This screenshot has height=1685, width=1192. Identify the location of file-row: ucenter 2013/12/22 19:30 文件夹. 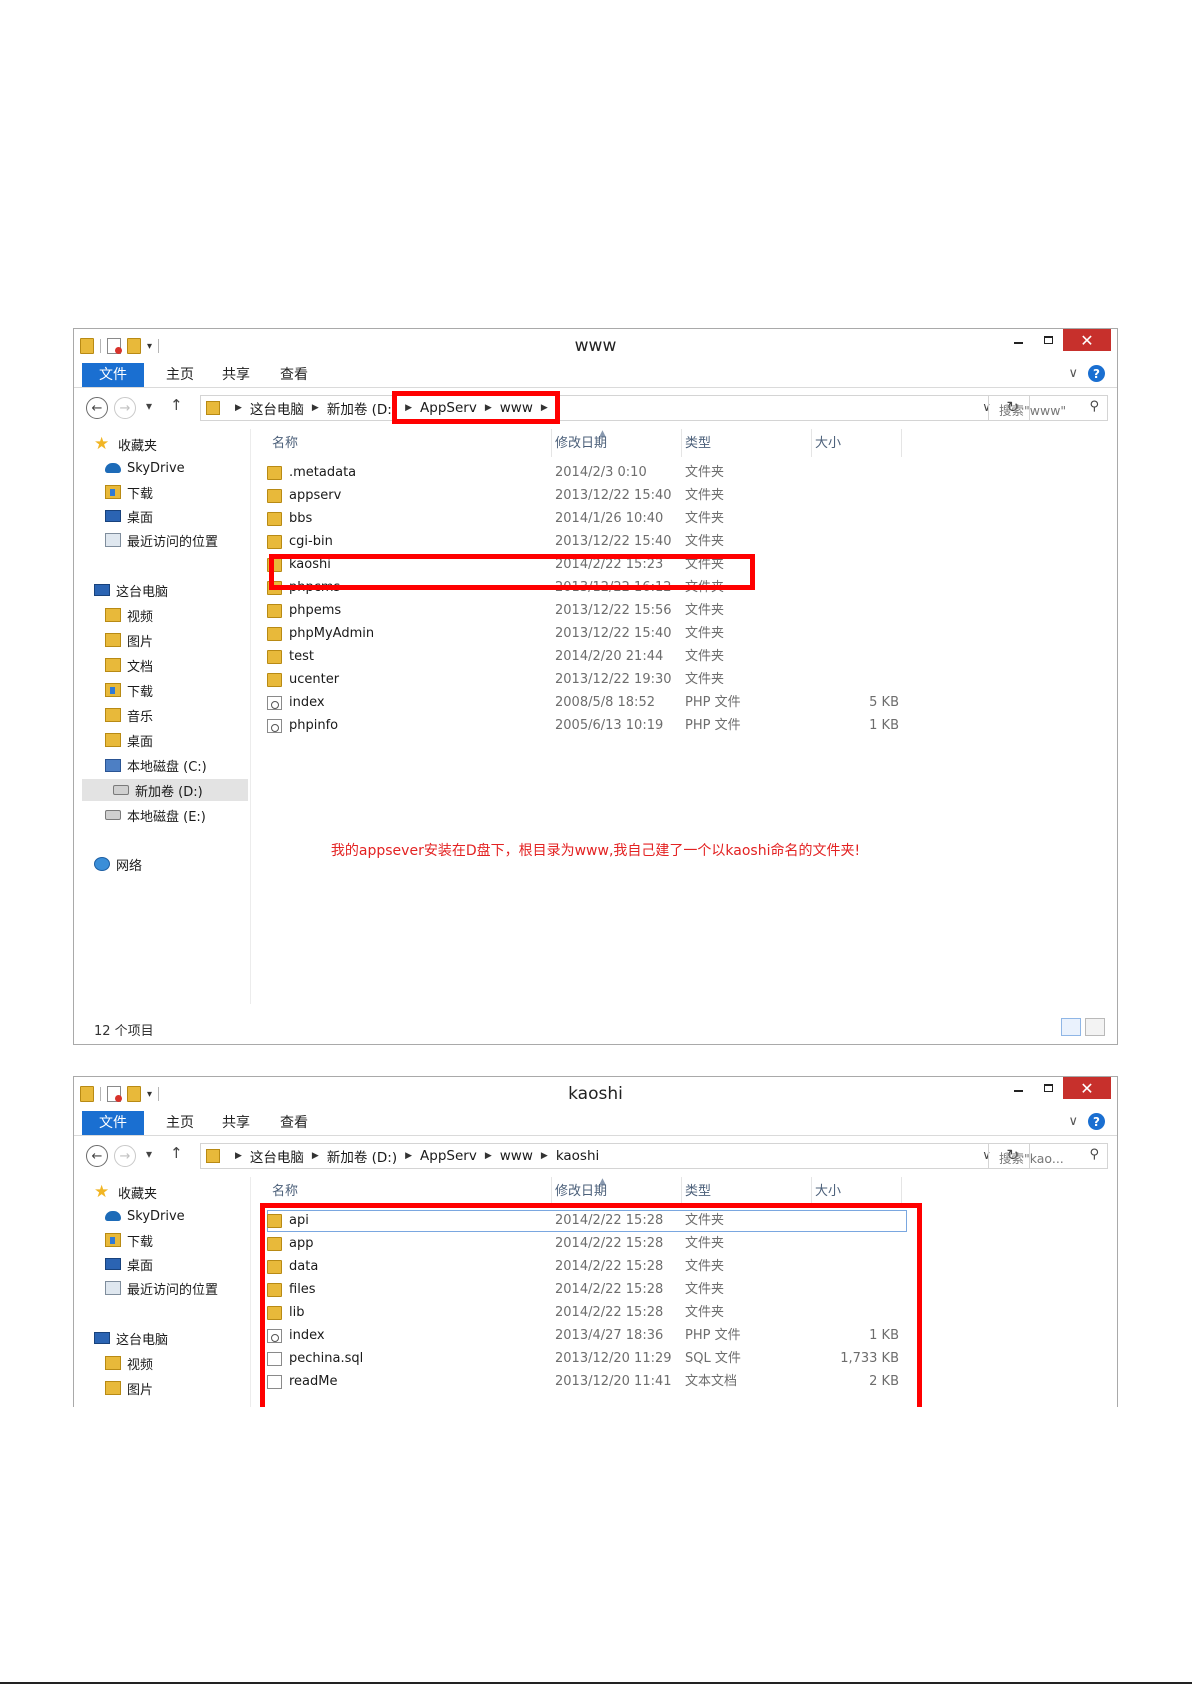
(587, 680).